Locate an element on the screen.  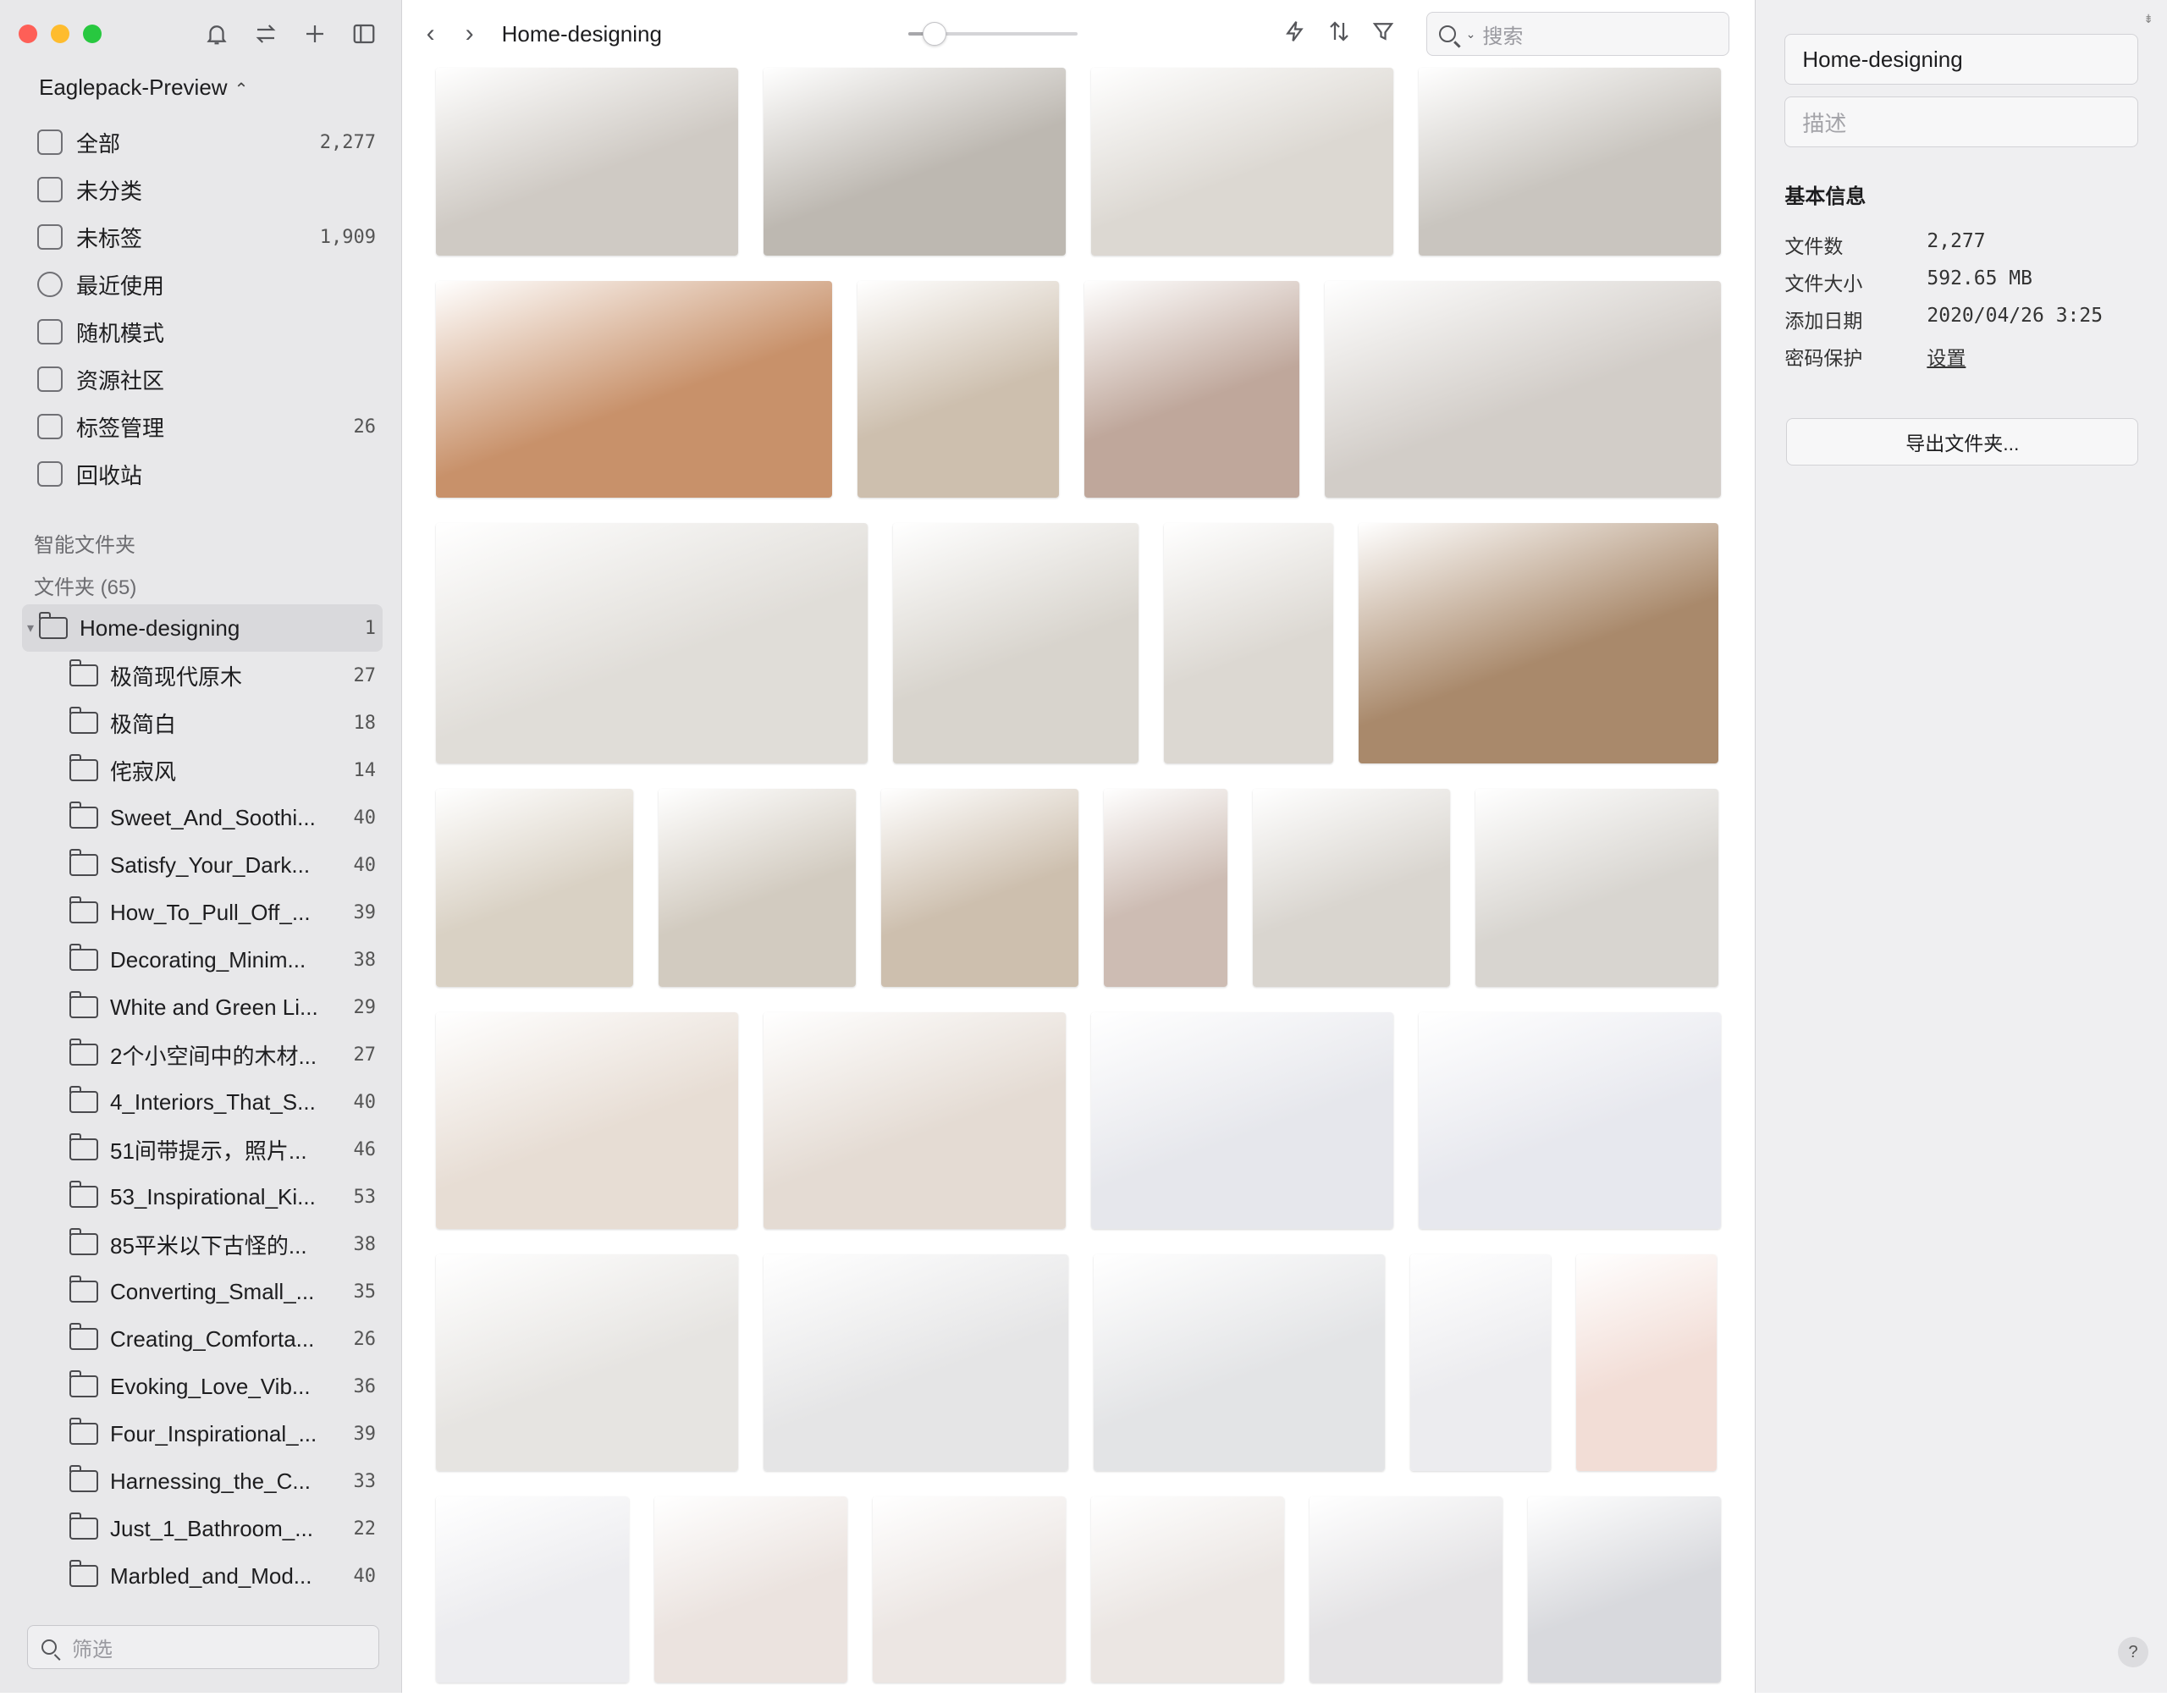
folder-row-home-designing: ▾ Home-designing 1 is located at coordinates (202, 628).